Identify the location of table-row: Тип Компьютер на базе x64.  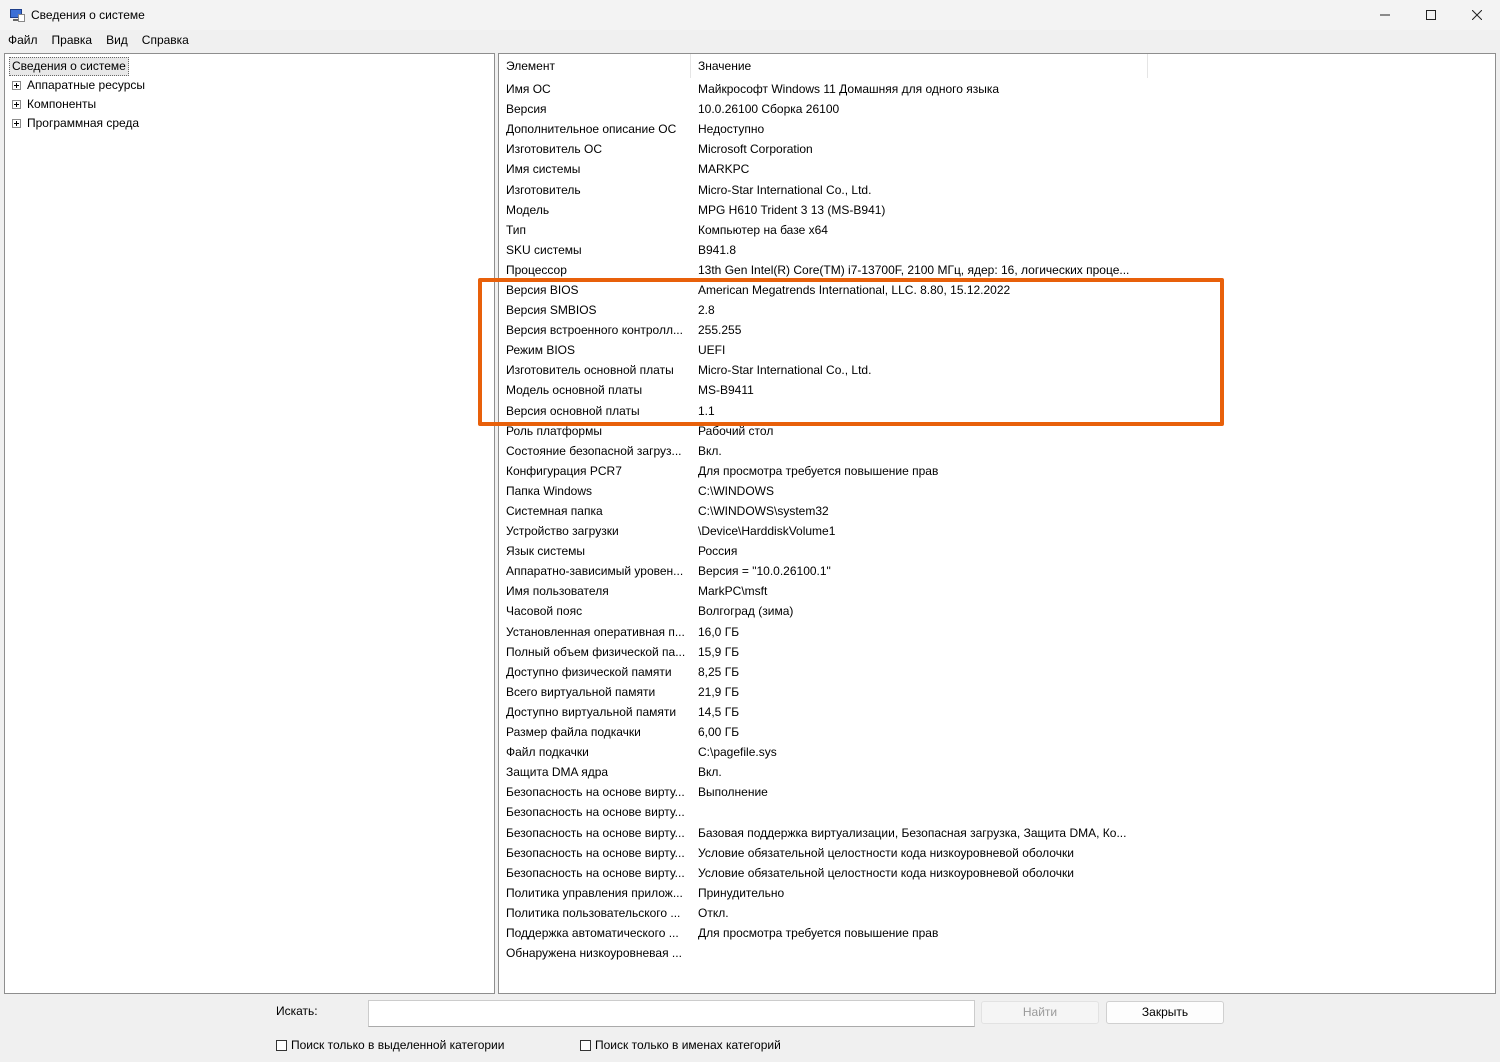
(820, 230).